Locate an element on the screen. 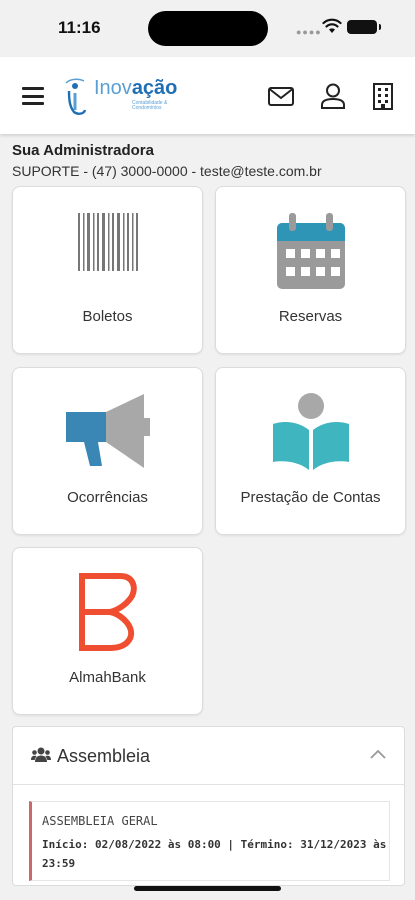 This screenshot has height=900, width=415. inovacao-logo: Inovação Contabilidade & Condomínios is located at coordinates (124, 96).